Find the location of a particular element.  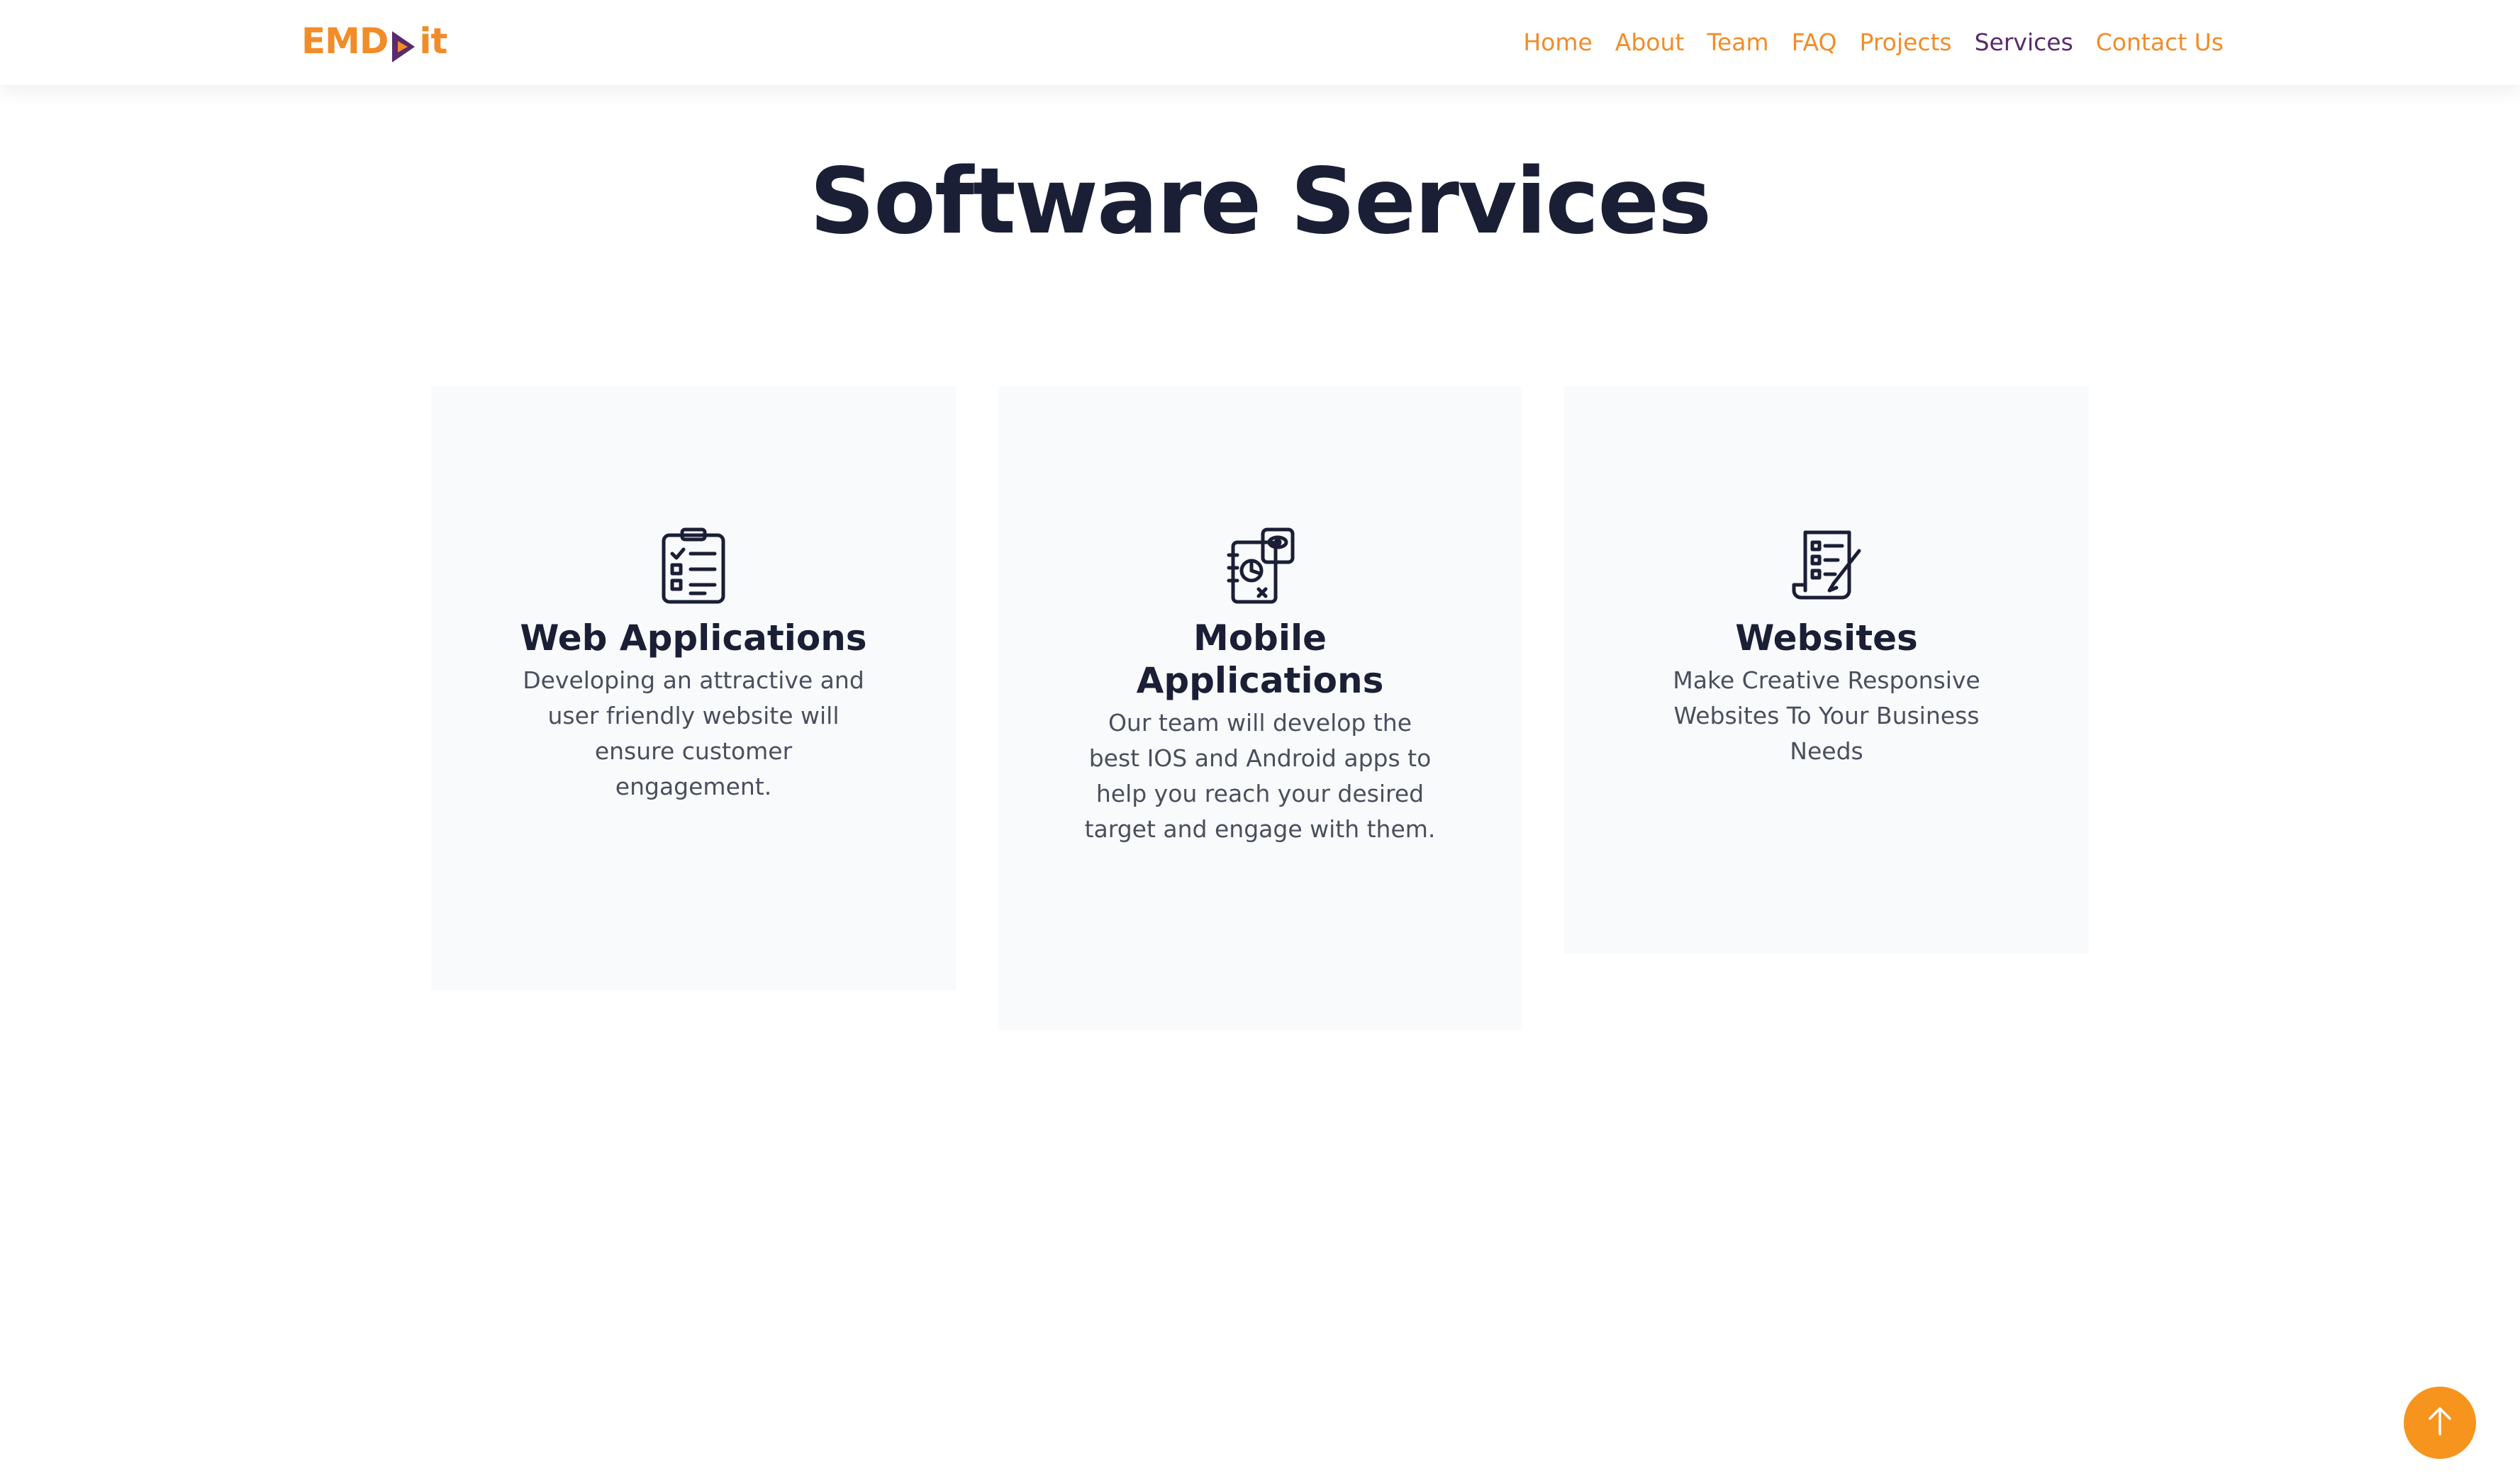

nav-link-contact-us: Contact Us is located at coordinates (2160, 43).